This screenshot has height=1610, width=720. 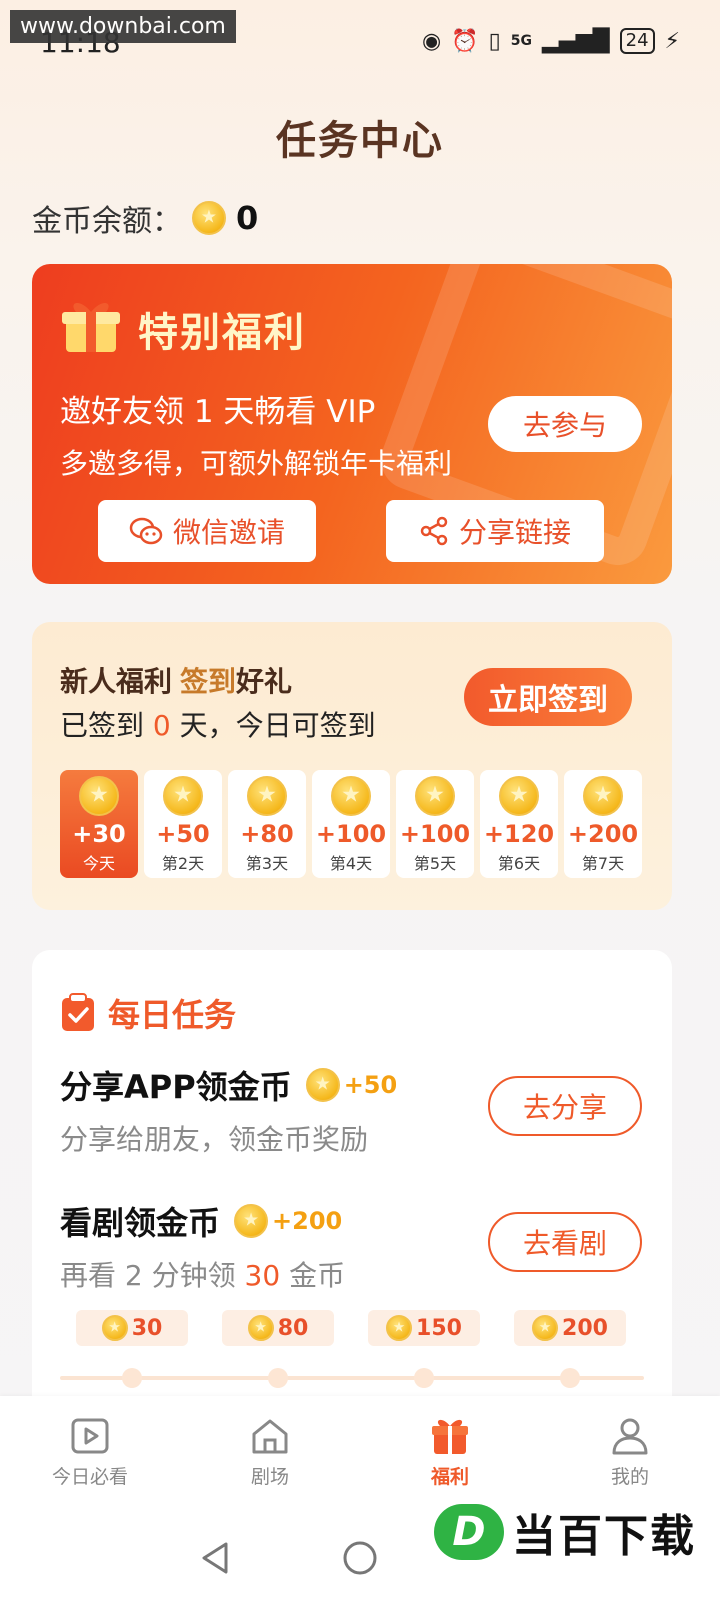 I want to click on share-link-button: 分享链接, so click(x=495, y=531).